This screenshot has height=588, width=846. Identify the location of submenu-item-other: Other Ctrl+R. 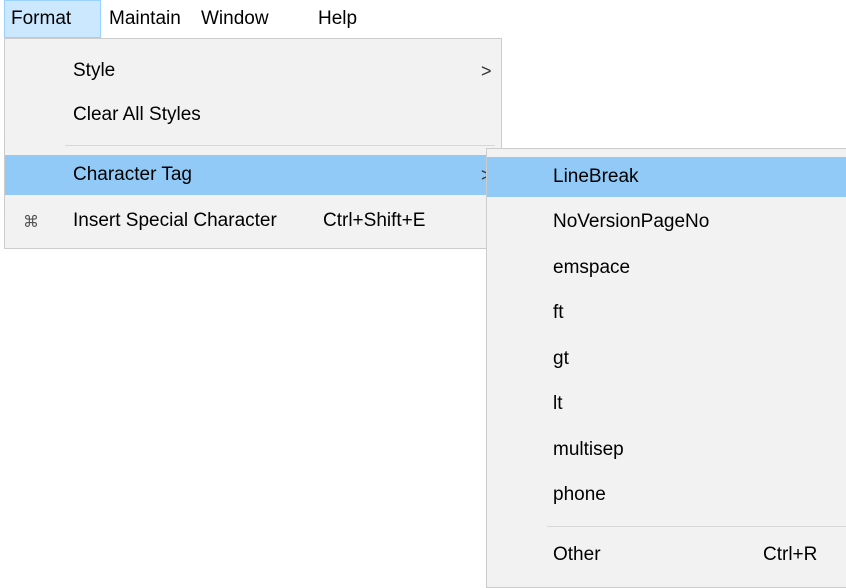
(666, 555).